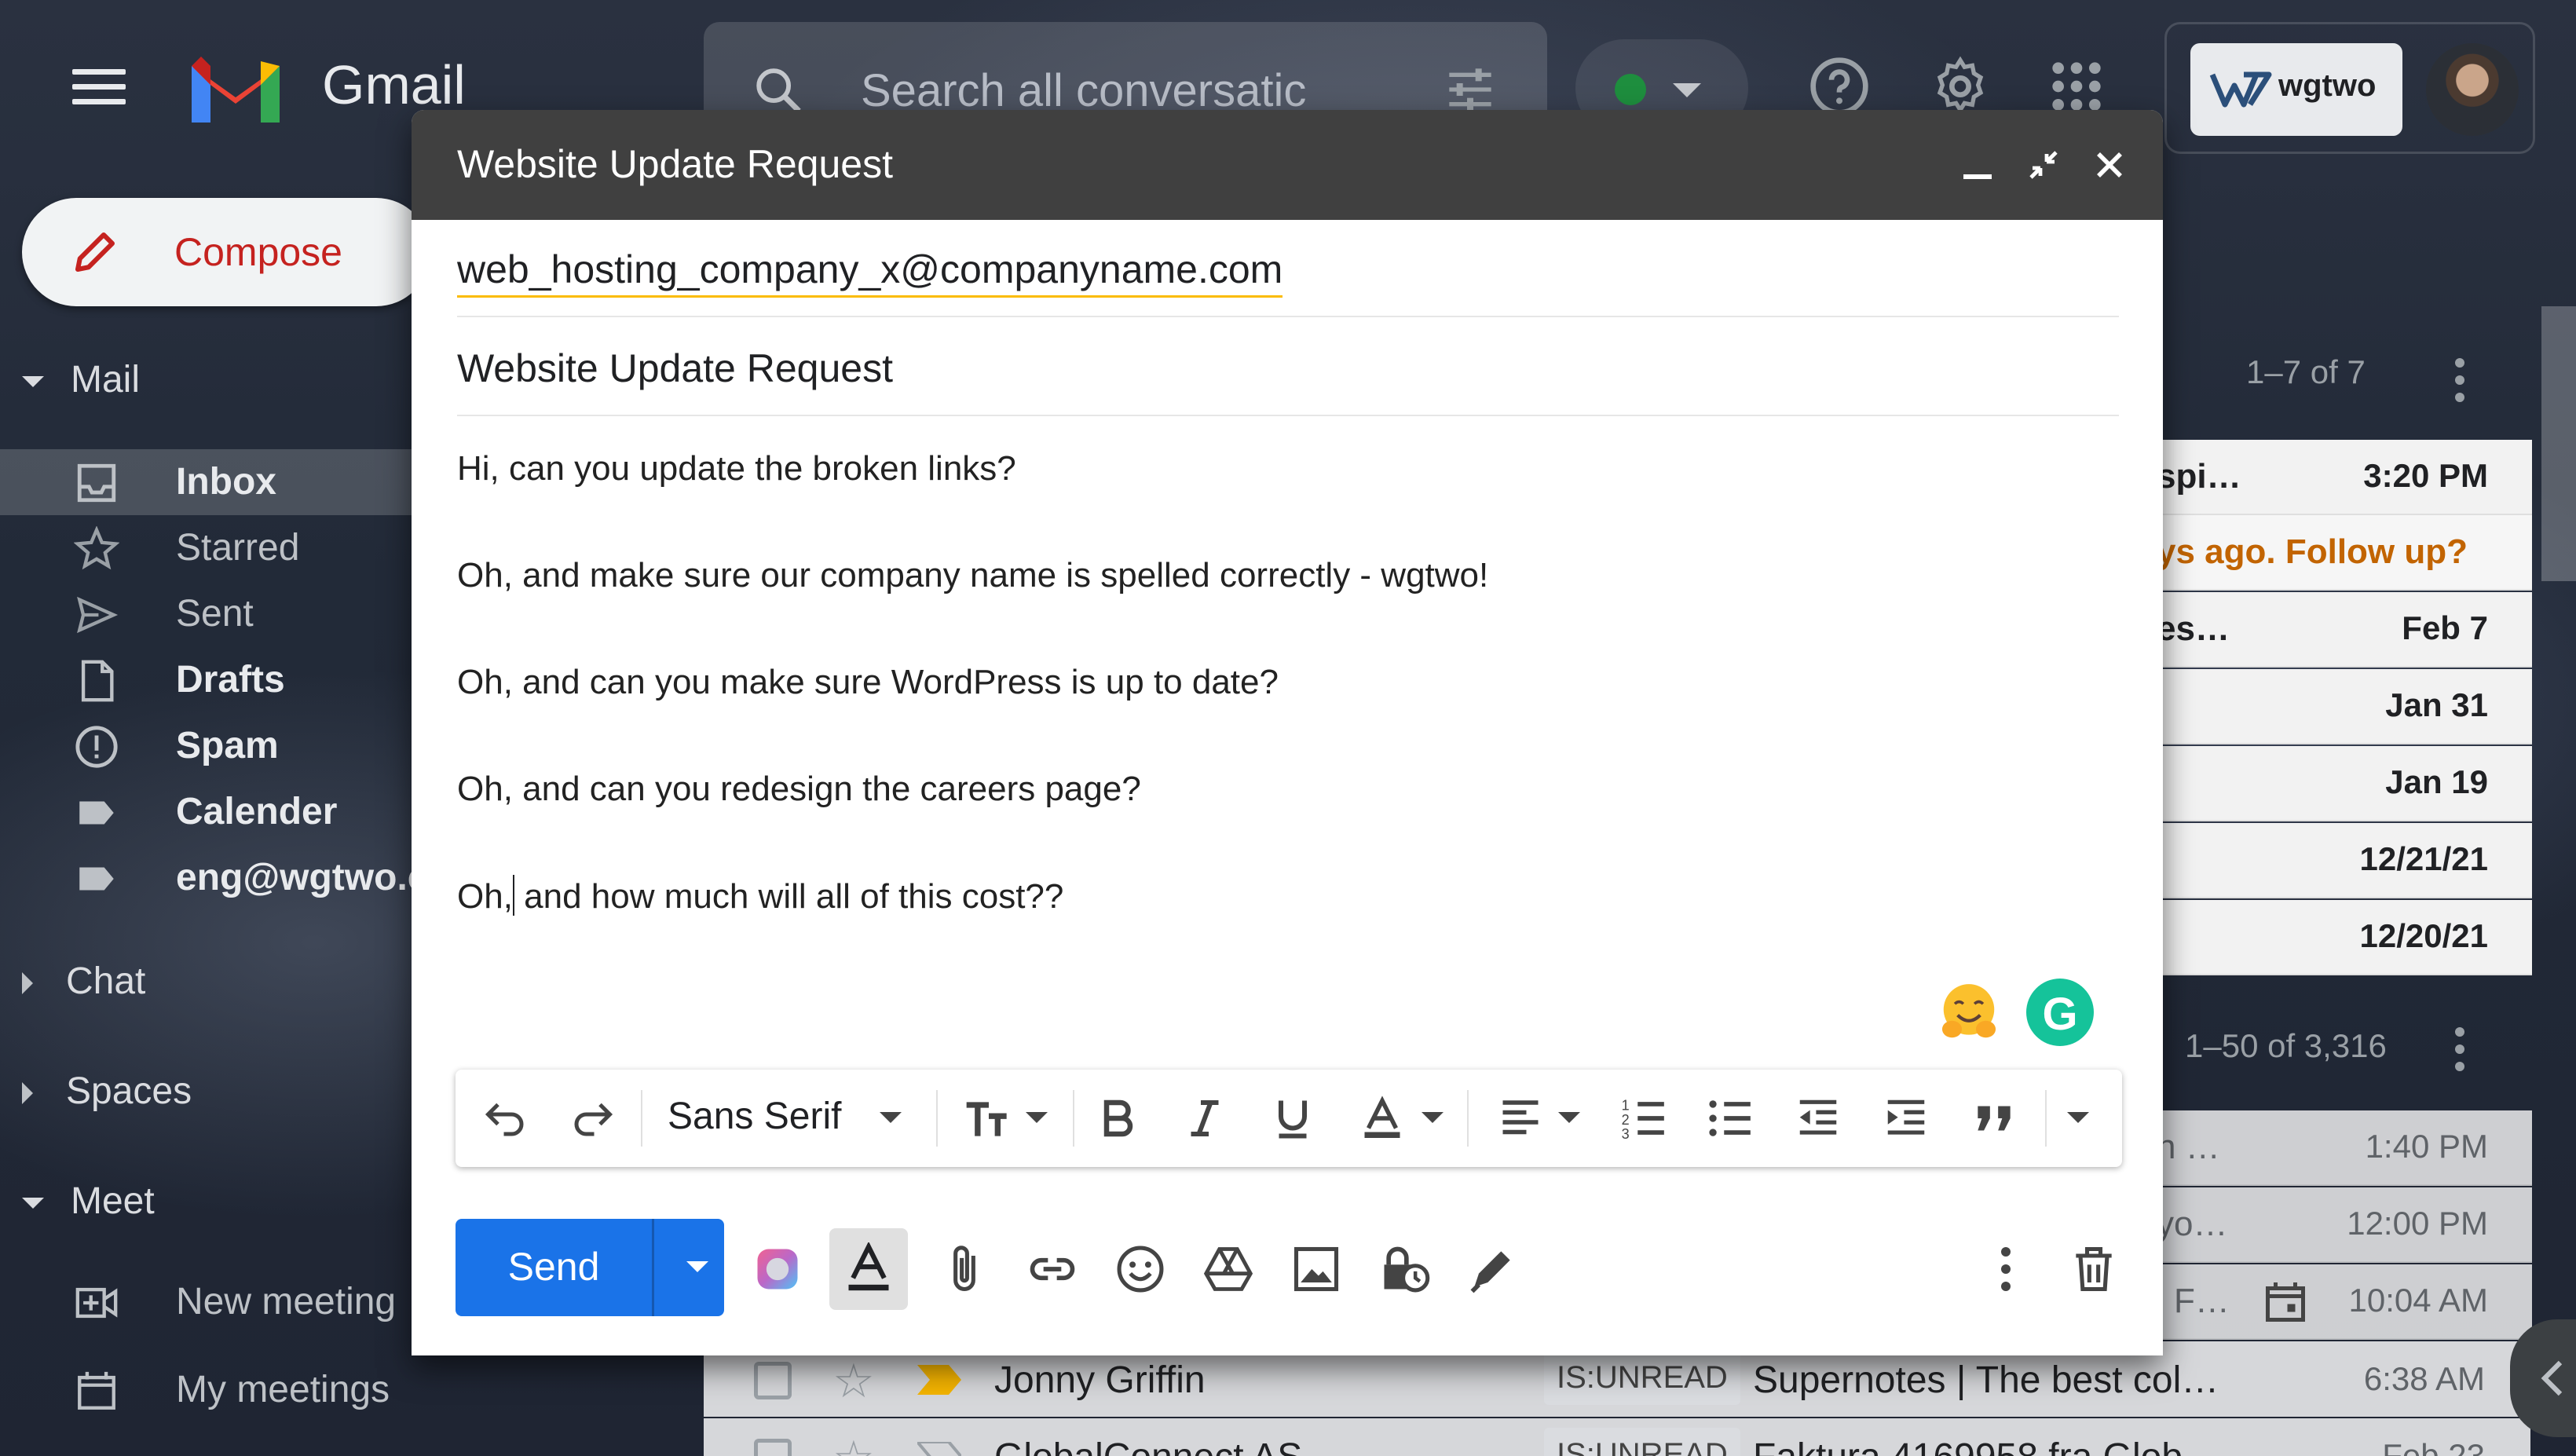 This screenshot has height=1456, width=2576. What do you see at coordinates (1969, 1012) in the screenshot?
I see `hugging-emoji-icon` at bounding box center [1969, 1012].